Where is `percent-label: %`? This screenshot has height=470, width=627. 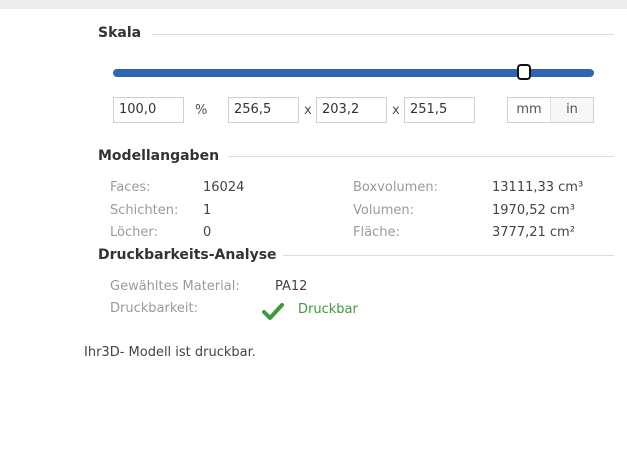
percent-label: % is located at coordinates (201, 110).